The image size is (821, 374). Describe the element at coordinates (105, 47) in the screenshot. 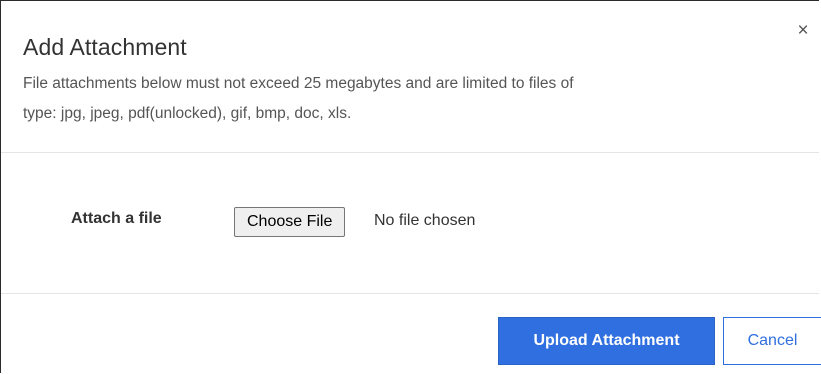

I see `dialog-title: Add Attachment` at that location.